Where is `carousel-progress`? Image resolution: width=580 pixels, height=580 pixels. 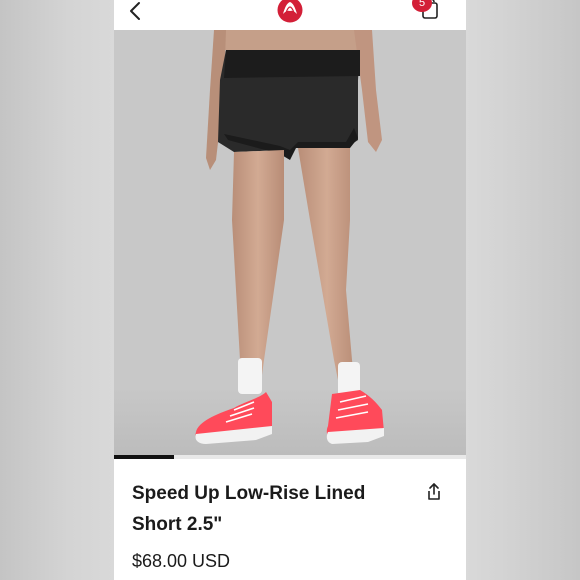
carousel-progress is located at coordinates (144, 457).